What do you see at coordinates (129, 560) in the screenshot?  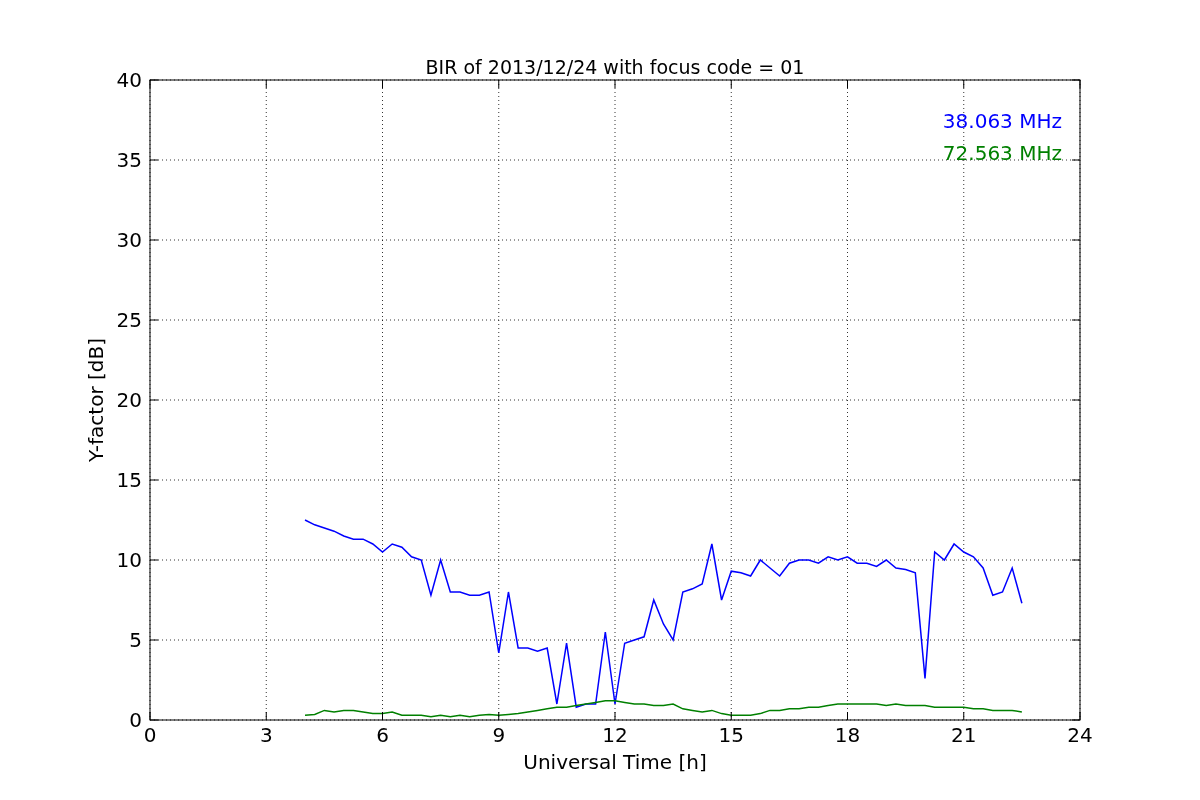 I see `y-tick-label: 10` at bounding box center [129, 560].